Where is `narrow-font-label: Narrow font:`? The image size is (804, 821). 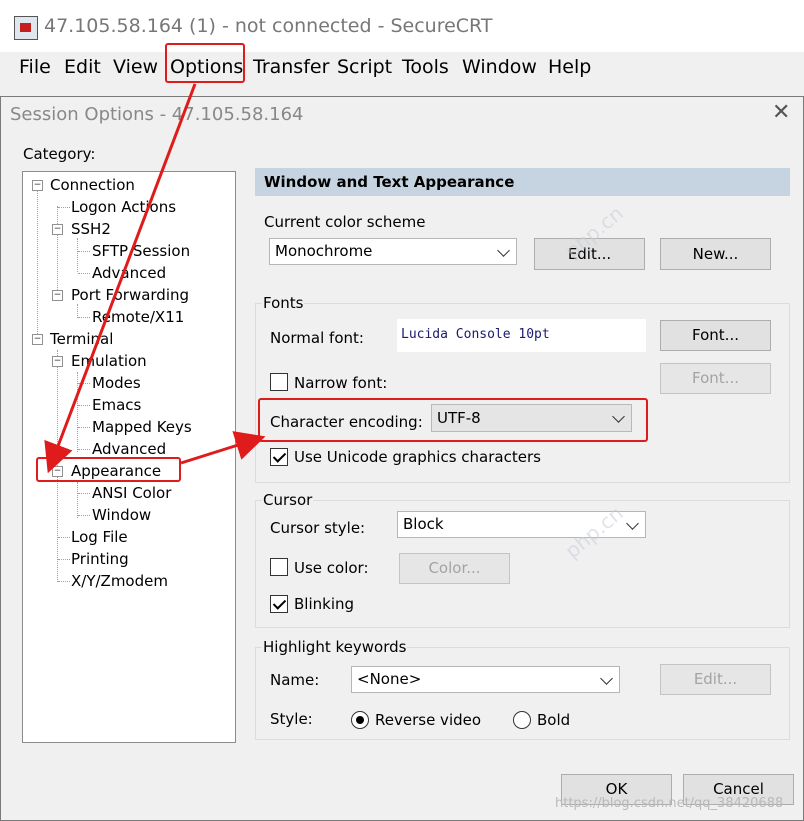 narrow-font-label: Narrow font: is located at coordinates (341, 383).